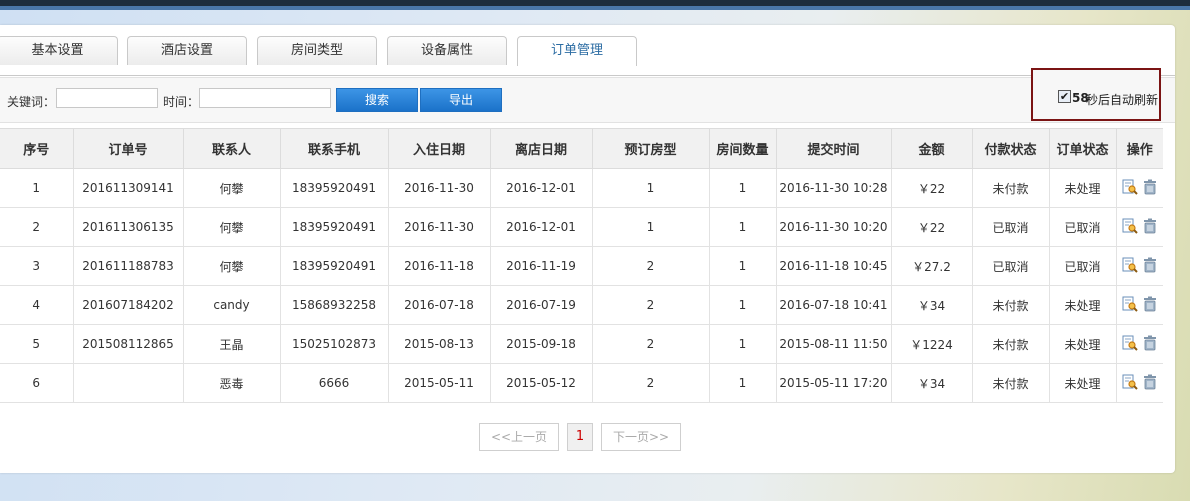 Image resolution: width=1190 pixels, height=501 pixels. I want to click on cell-contact: 王晶, so click(232, 344).